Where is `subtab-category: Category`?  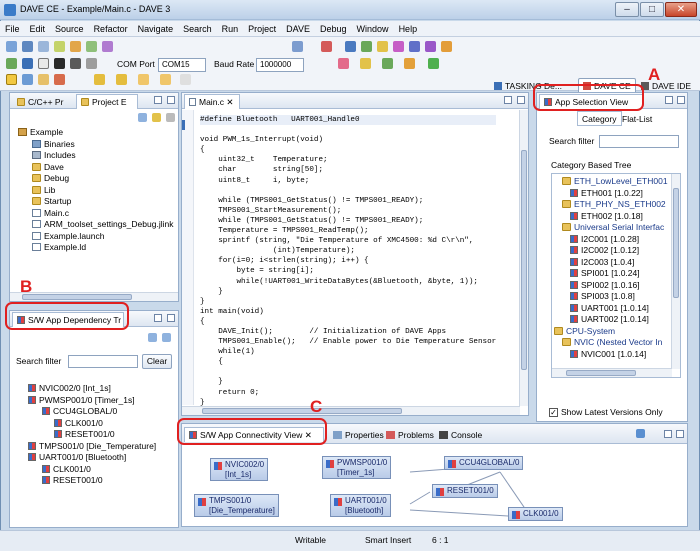
subtab-category: Category is located at coordinates (599, 118).